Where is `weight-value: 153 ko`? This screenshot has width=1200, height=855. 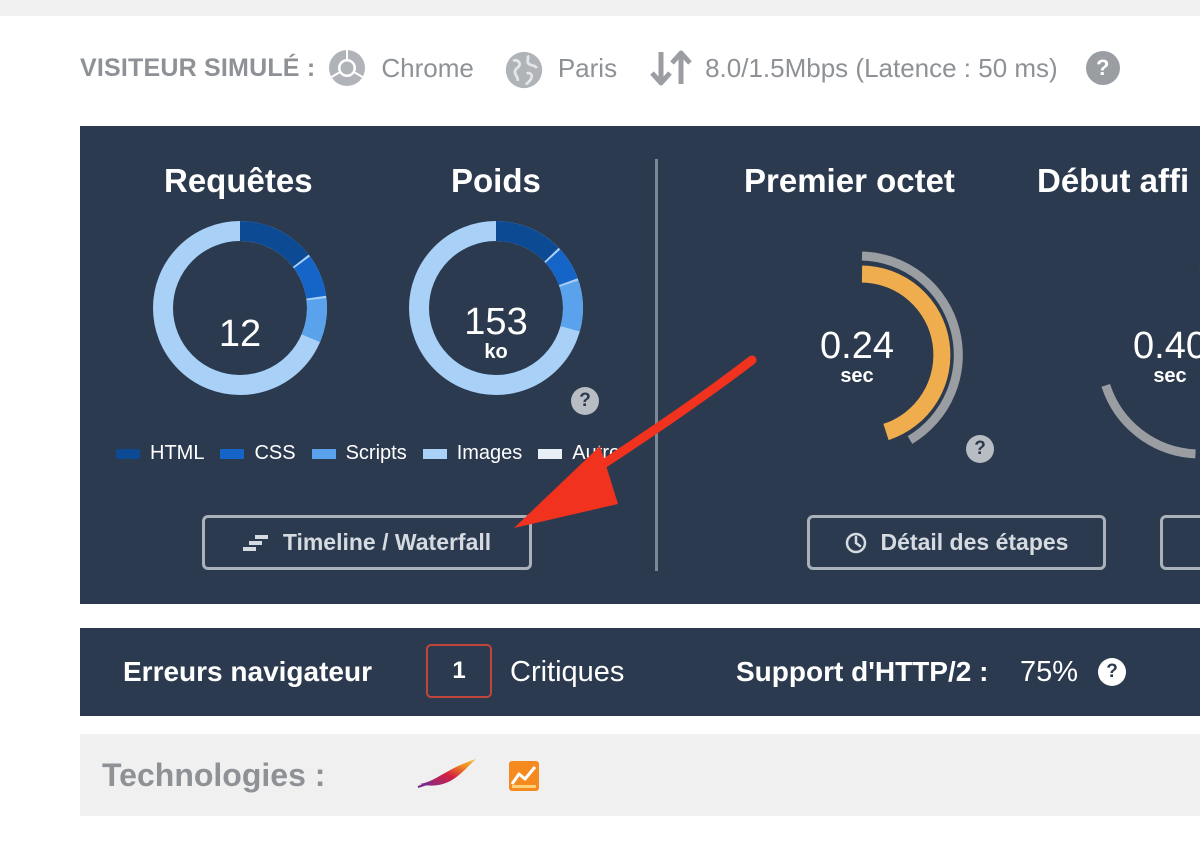 weight-value: 153 ko is located at coordinates (496, 332).